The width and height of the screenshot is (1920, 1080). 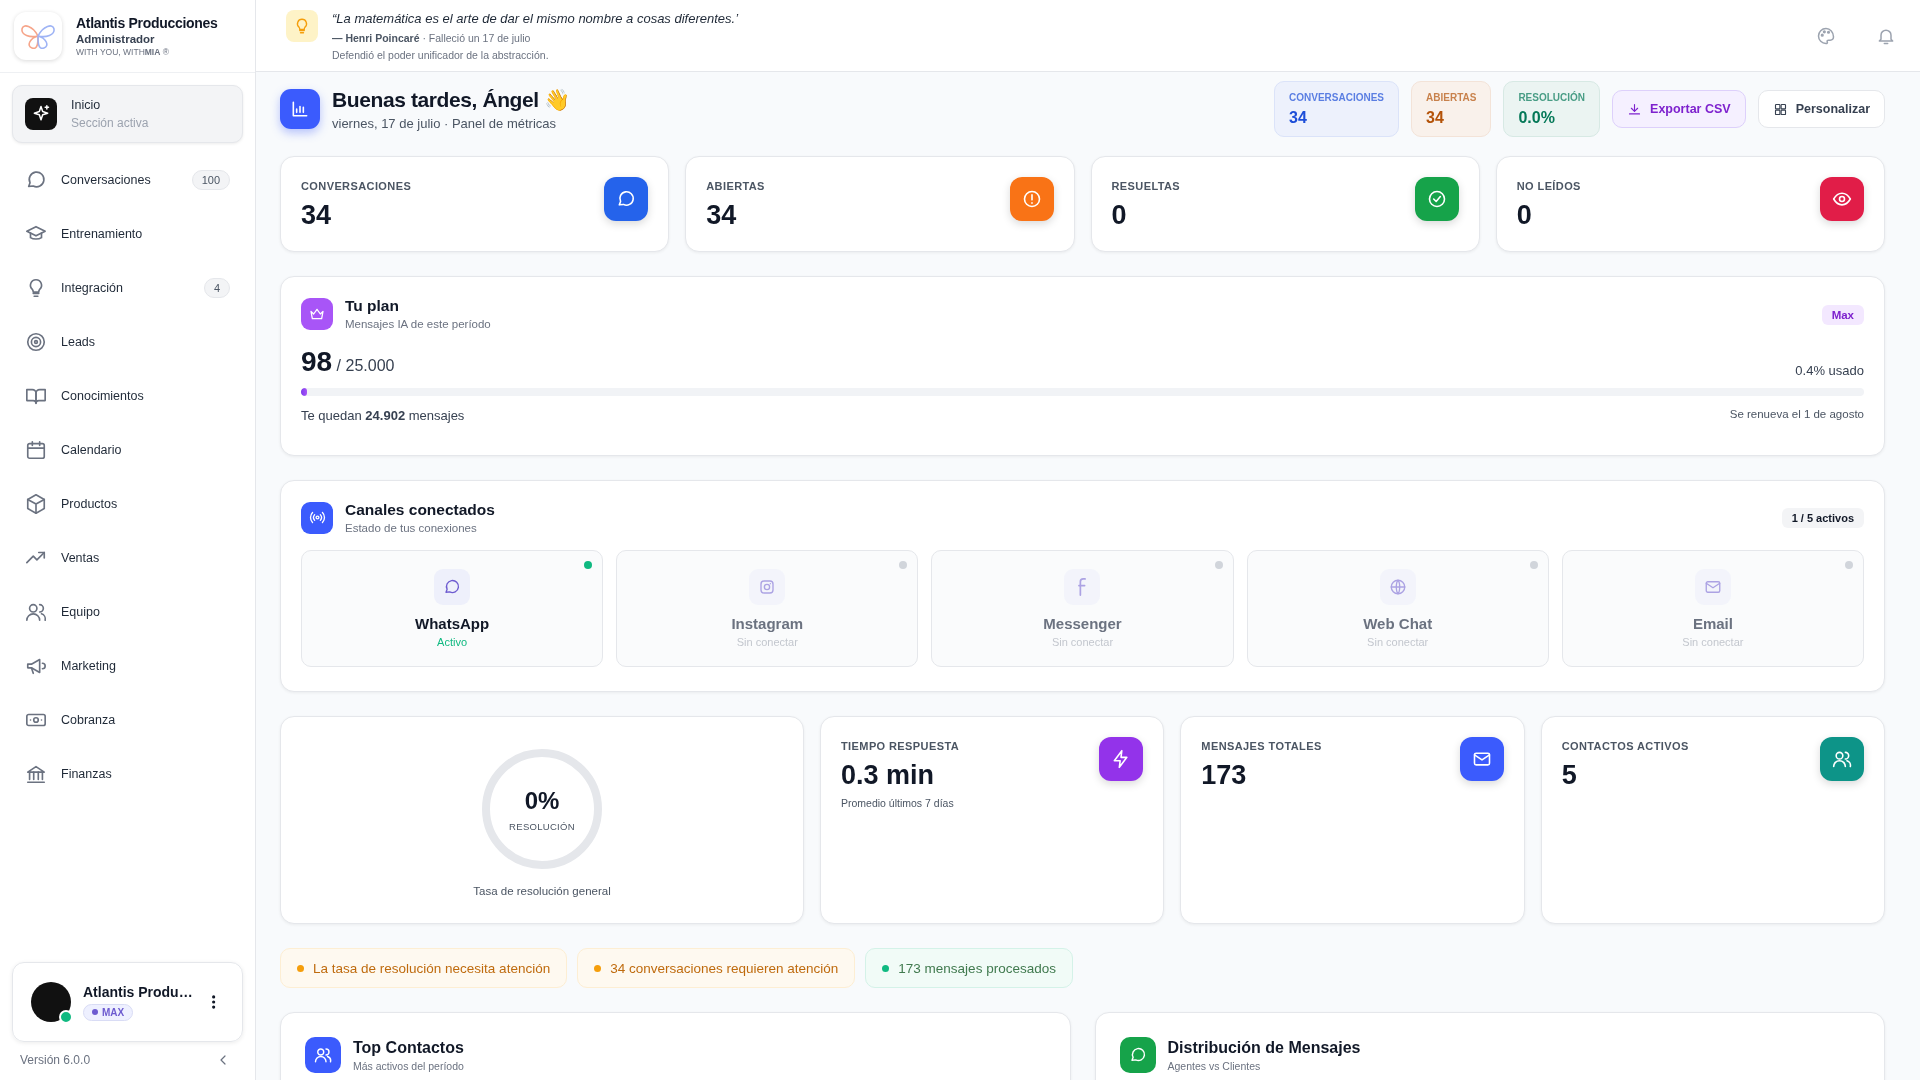 I want to click on stat-label: ABIERTAS, so click(x=735, y=186).